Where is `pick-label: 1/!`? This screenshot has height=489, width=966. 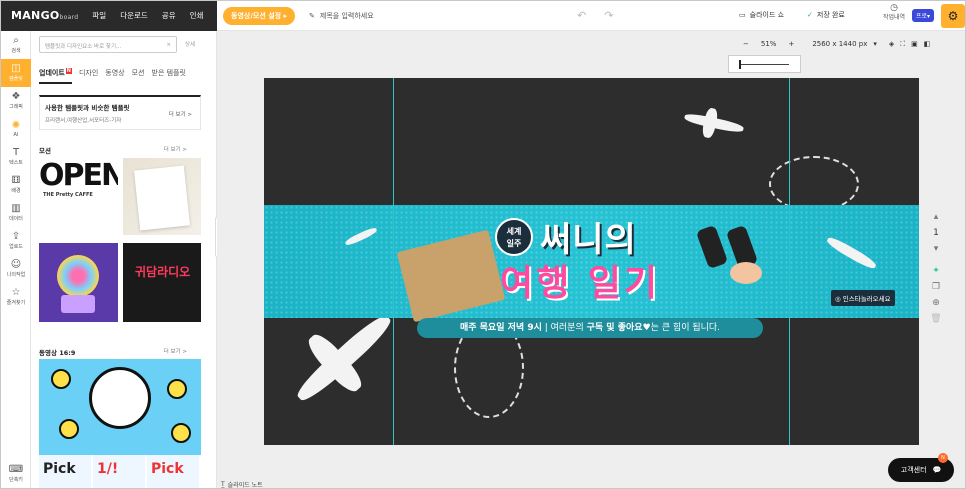
pick-label: 1/! is located at coordinates (120, 471).